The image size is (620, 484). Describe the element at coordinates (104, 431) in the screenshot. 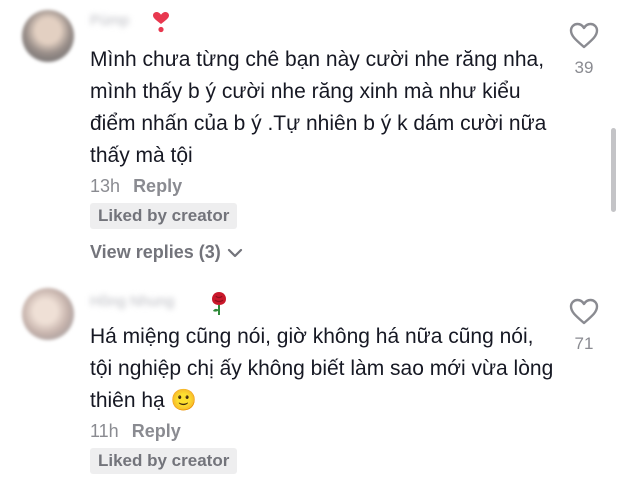

I see `comment-time: 11h` at that location.